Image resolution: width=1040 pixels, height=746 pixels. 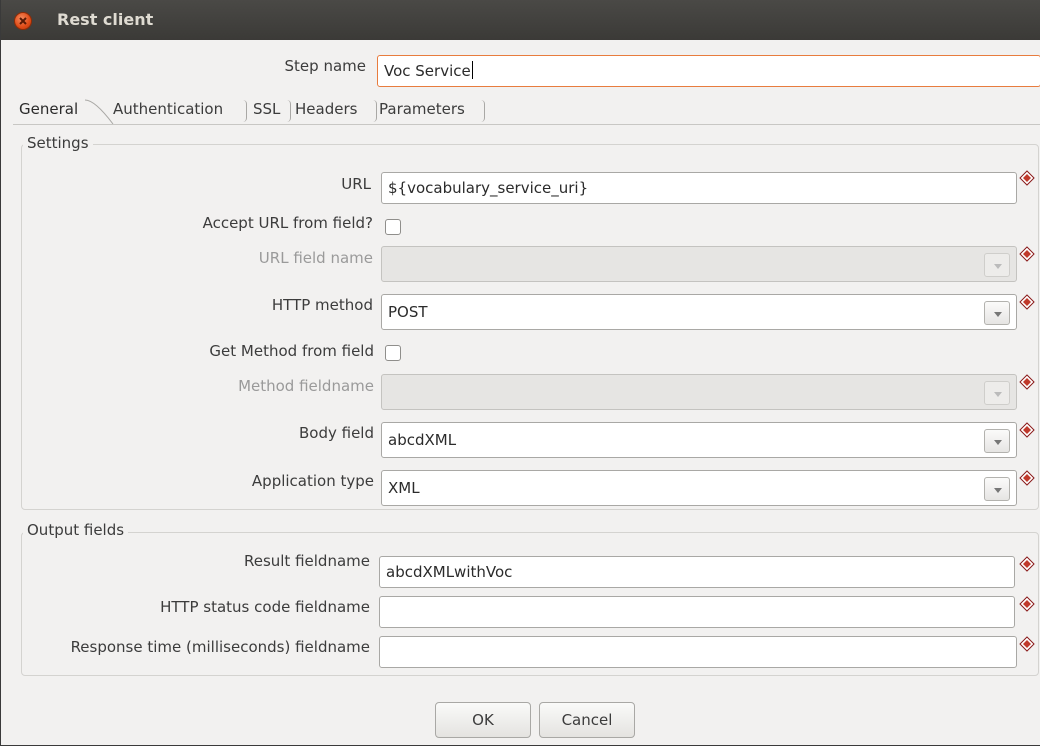 I want to click on body-field-label: Body field, so click(x=336, y=433).